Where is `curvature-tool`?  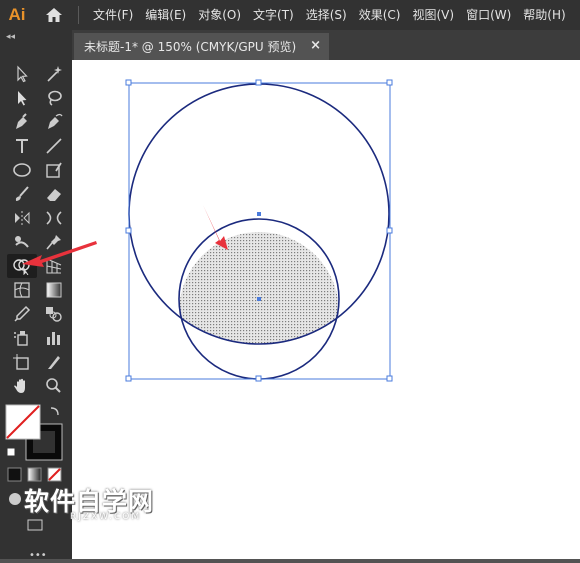 curvature-tool is located at coordinates (54, 122).